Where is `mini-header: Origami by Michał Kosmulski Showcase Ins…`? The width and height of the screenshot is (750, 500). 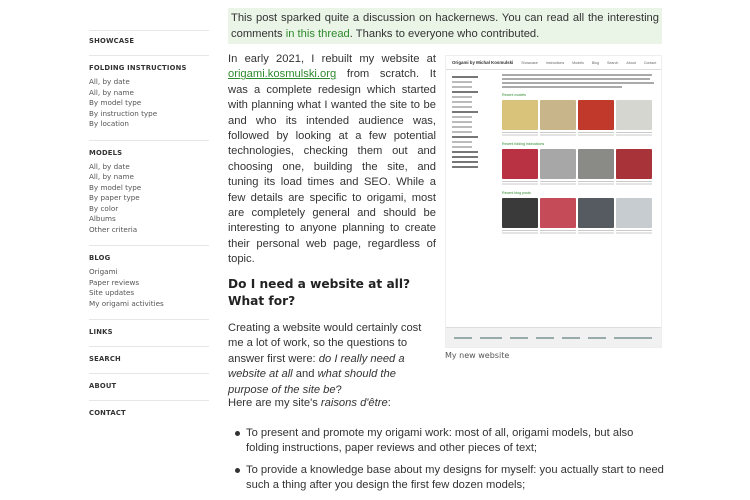 mini-header: Origami by Michał Kosmulski Showcase Ins… is located at coordinates (553, 63).